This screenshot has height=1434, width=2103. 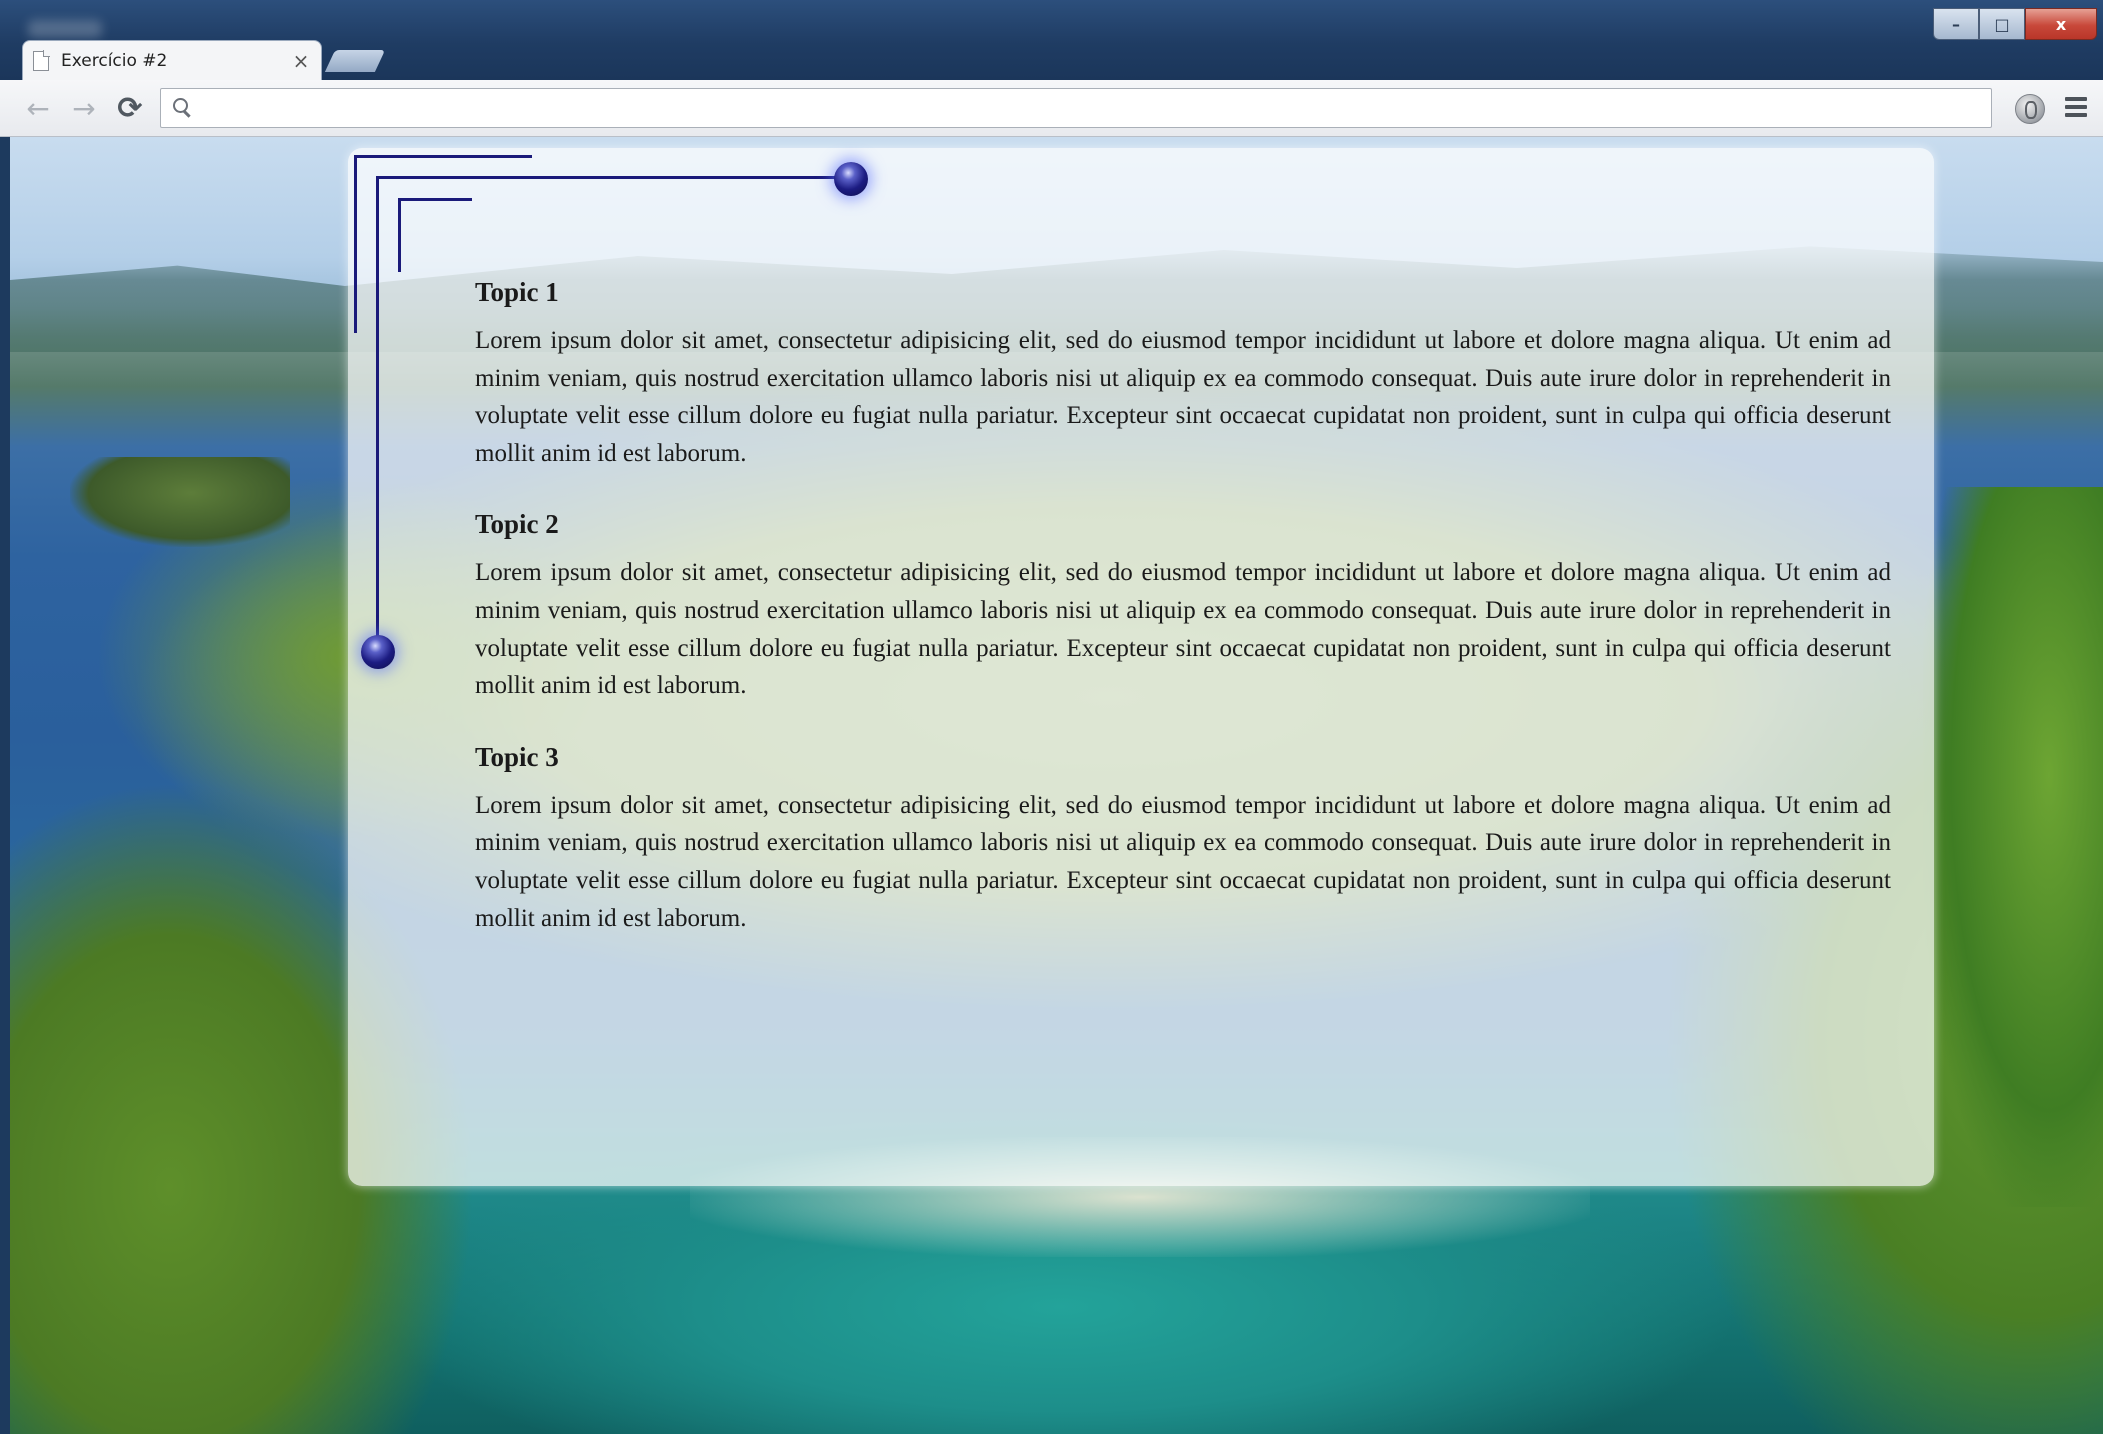 I want to click on minimize-button: –, so click(x=1956, y=24).